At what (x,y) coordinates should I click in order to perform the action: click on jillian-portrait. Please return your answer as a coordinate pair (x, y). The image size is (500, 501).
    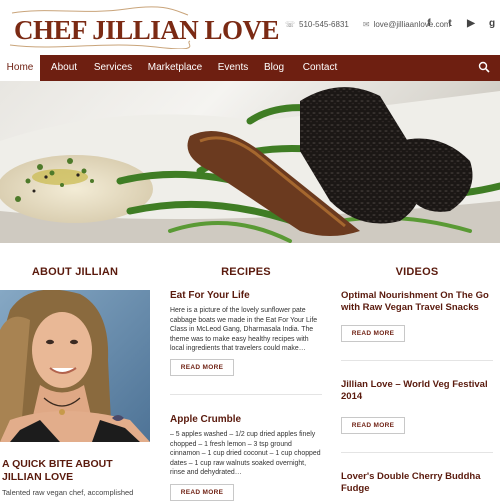
    Looking at the image, I should click on (75, 366).